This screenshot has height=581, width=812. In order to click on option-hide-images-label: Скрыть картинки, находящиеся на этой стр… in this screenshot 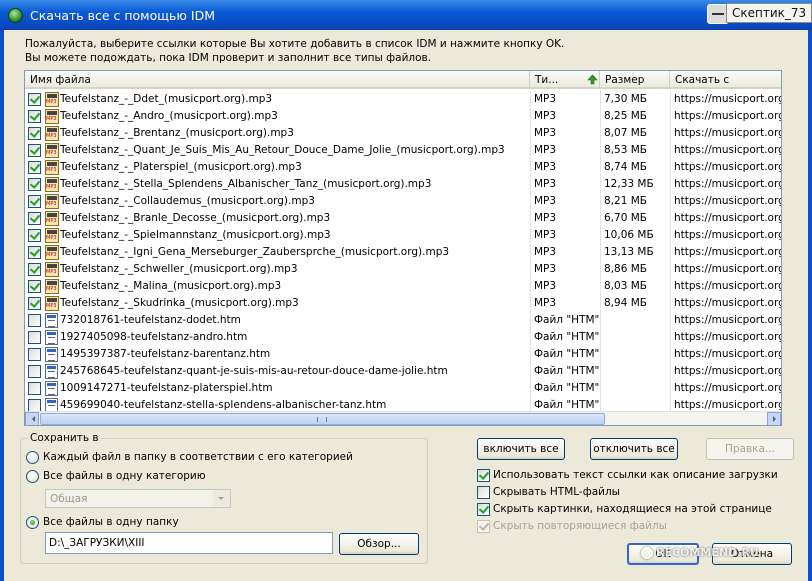, I will do `click(632, 509)`.